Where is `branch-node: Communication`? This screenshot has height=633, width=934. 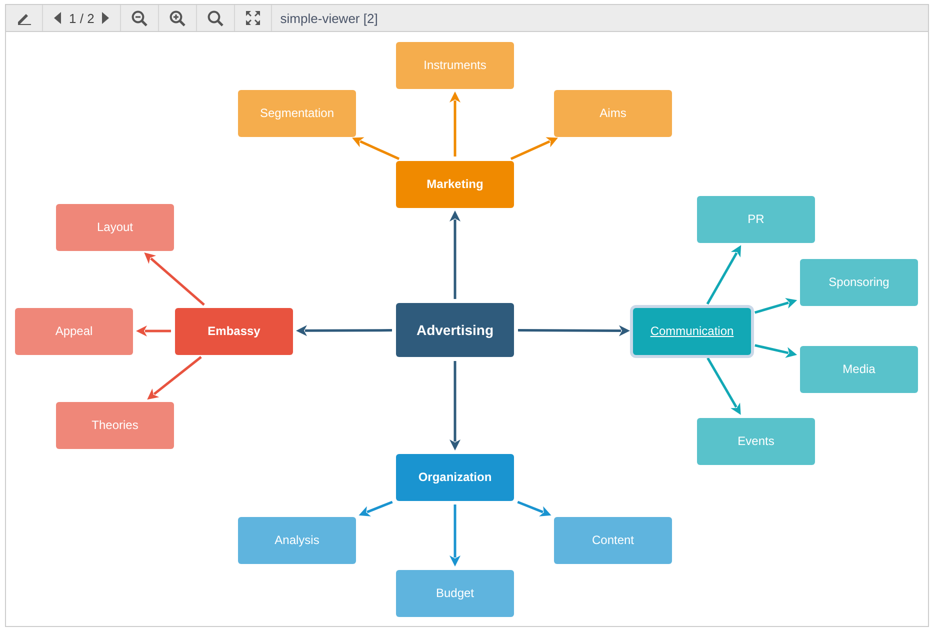 branch-node: Communication is located at coordinates (692, 331).